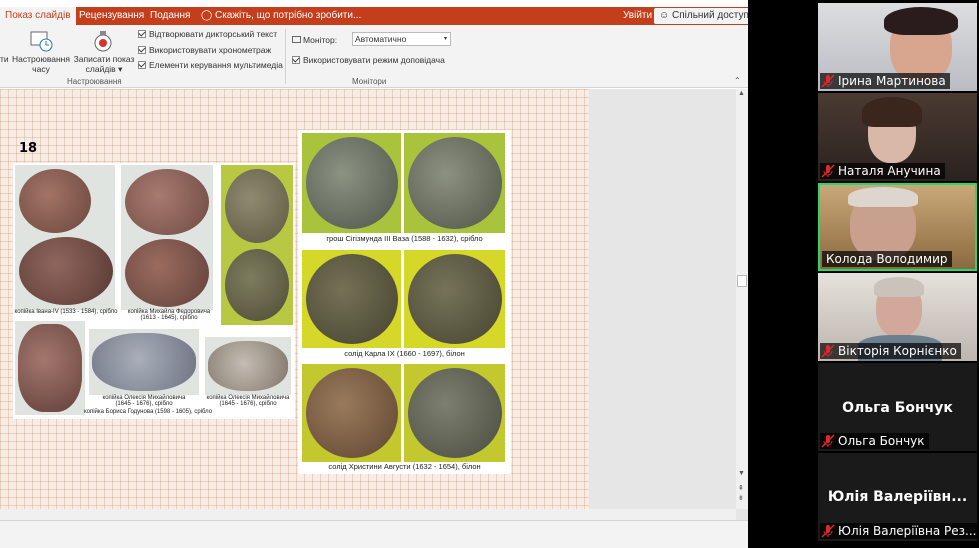 This screenshot has width=979, height=548. What do you see at coordinates (368, 60) in the screenshot?
I see `checkbox-presenter-view: Використовувати режим доповідача` at bounding box center [368, 60].